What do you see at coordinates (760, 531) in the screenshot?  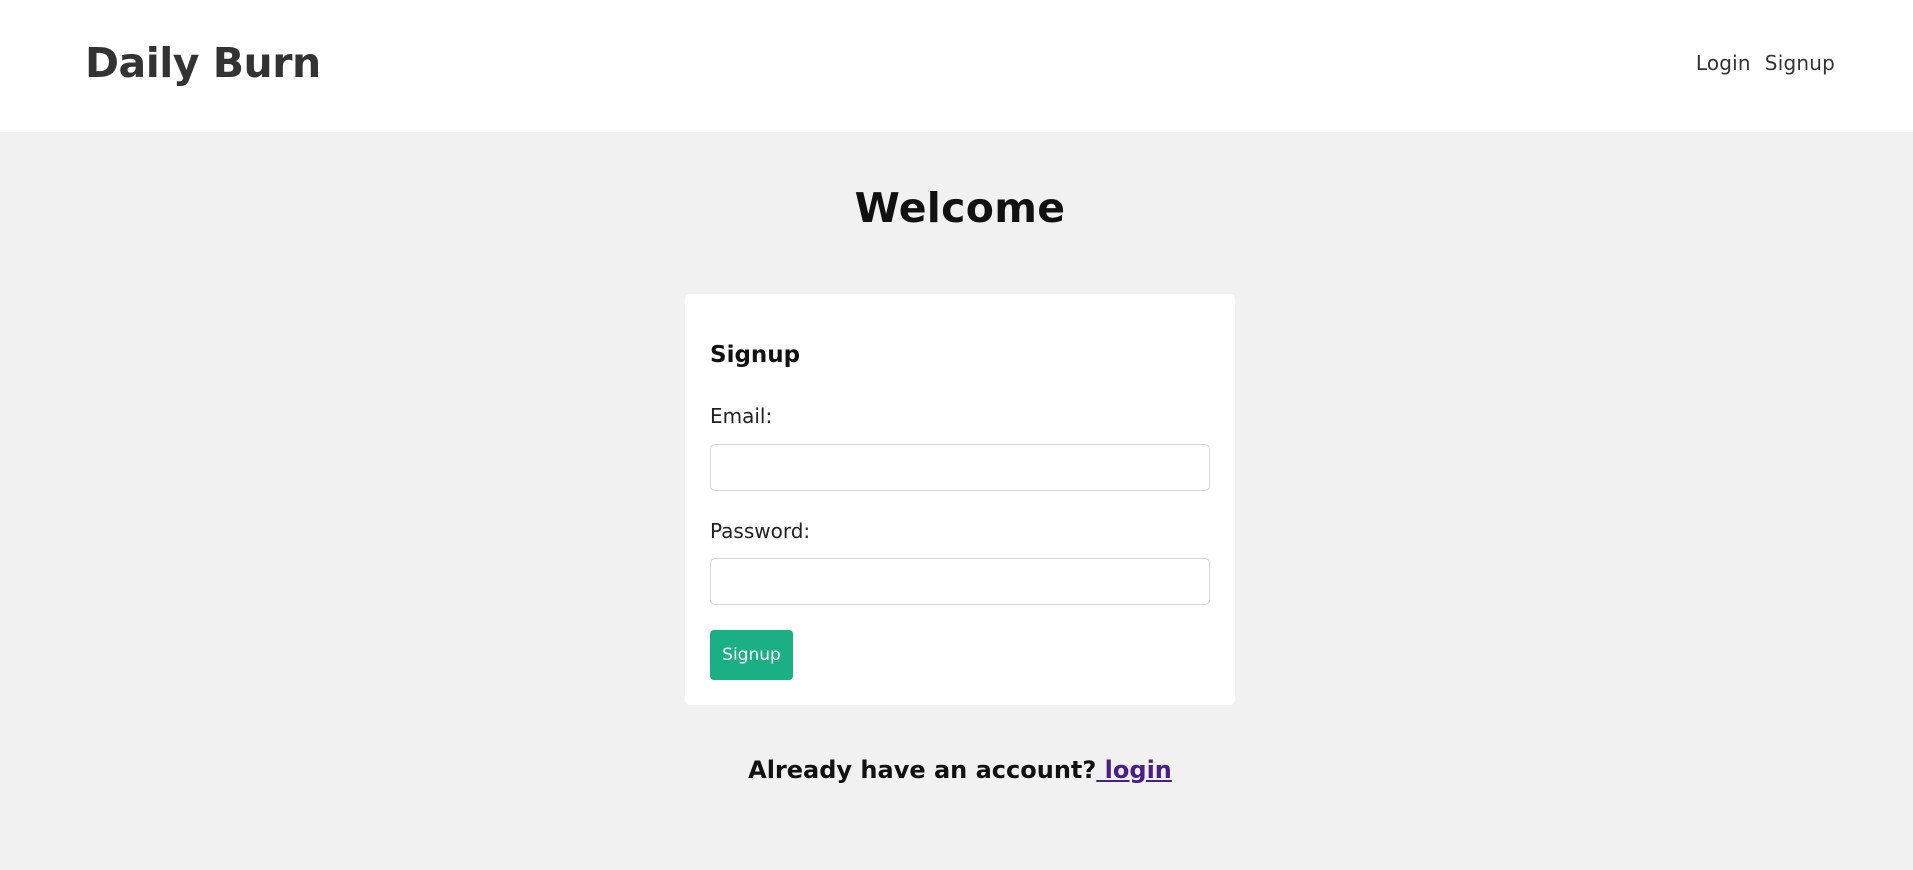 I see `password-label: Password:` at bounding box center [760, 531].